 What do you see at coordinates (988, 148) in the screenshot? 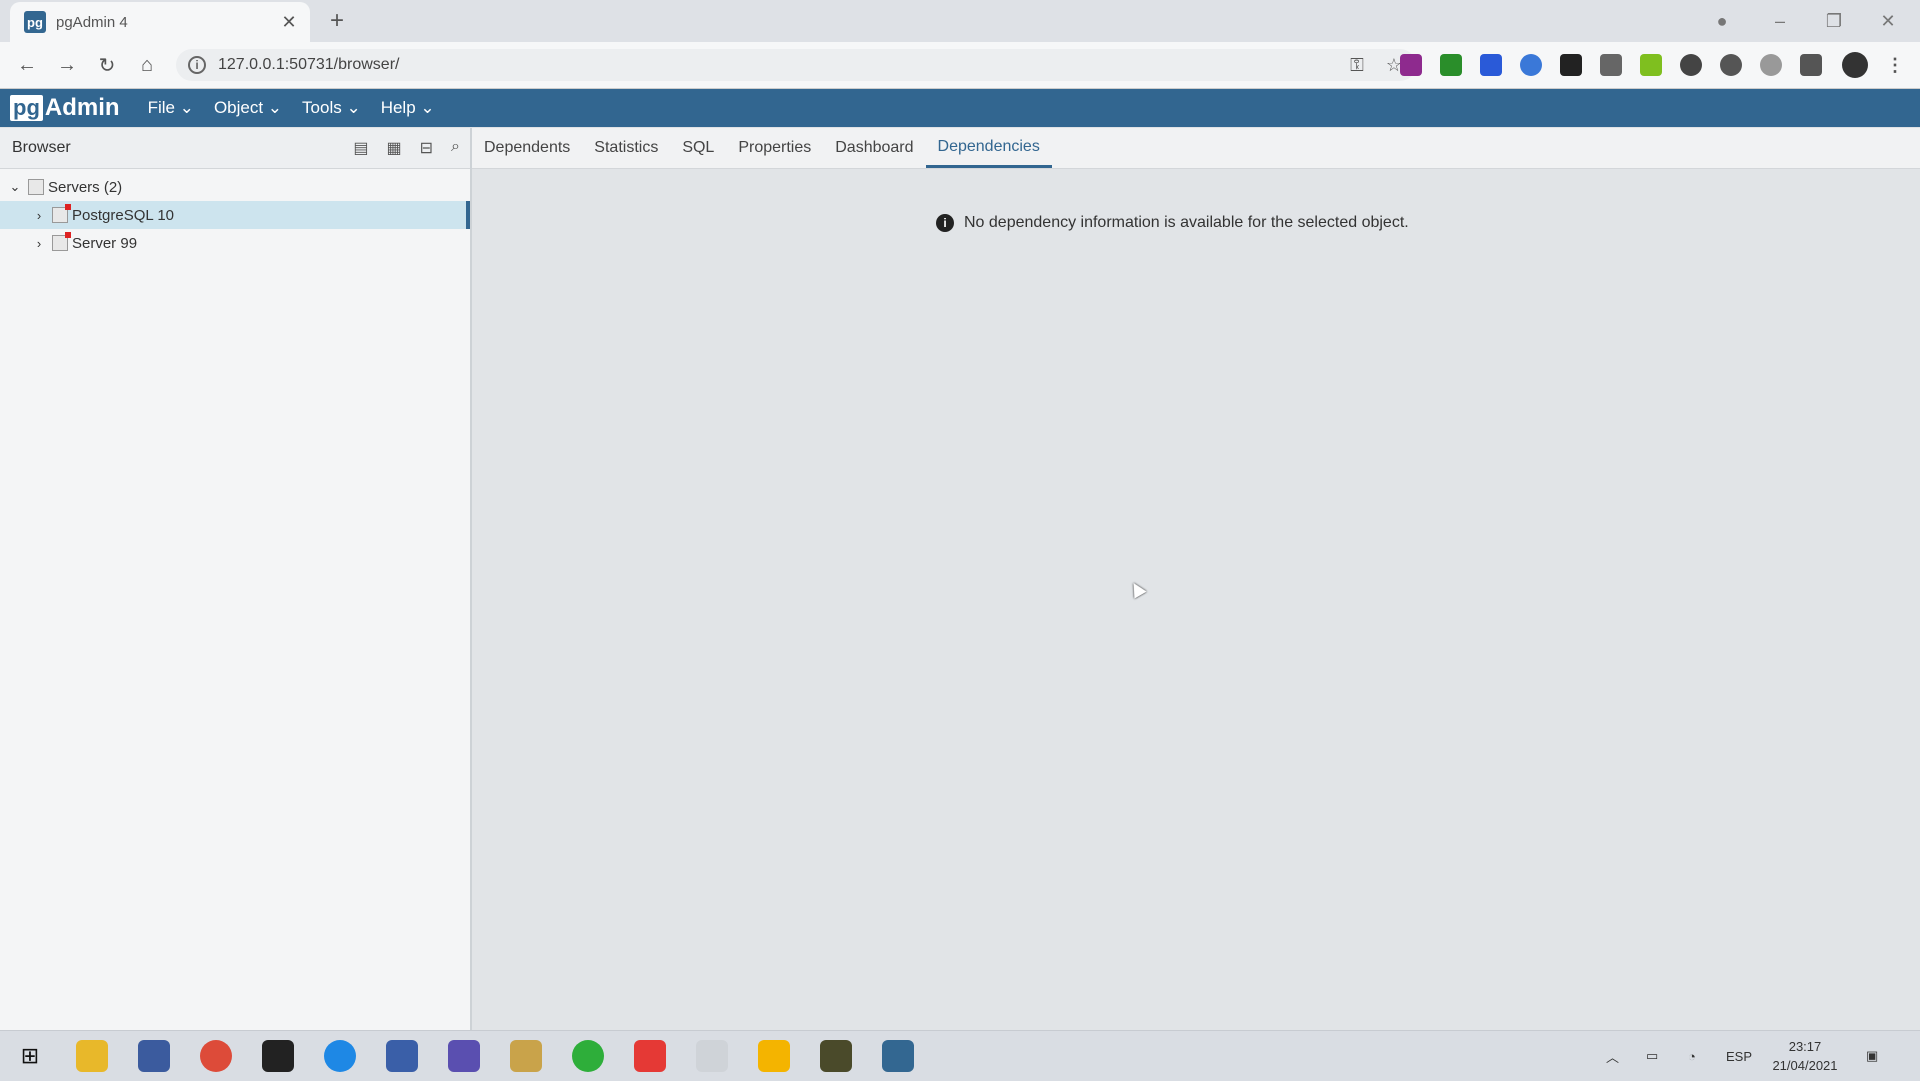
I see `tab-dependencies: Dependencies` at bounding box center [988, 148].